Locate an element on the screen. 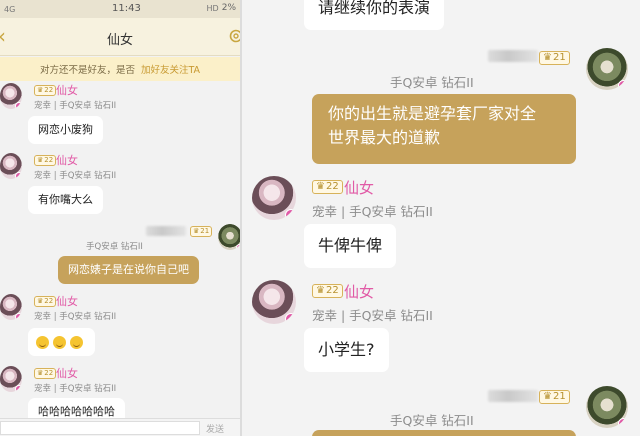 The width and height of the screenshot is (640, 436). title-bar: ‹ 仙女 is located at coordinates (120, 37).